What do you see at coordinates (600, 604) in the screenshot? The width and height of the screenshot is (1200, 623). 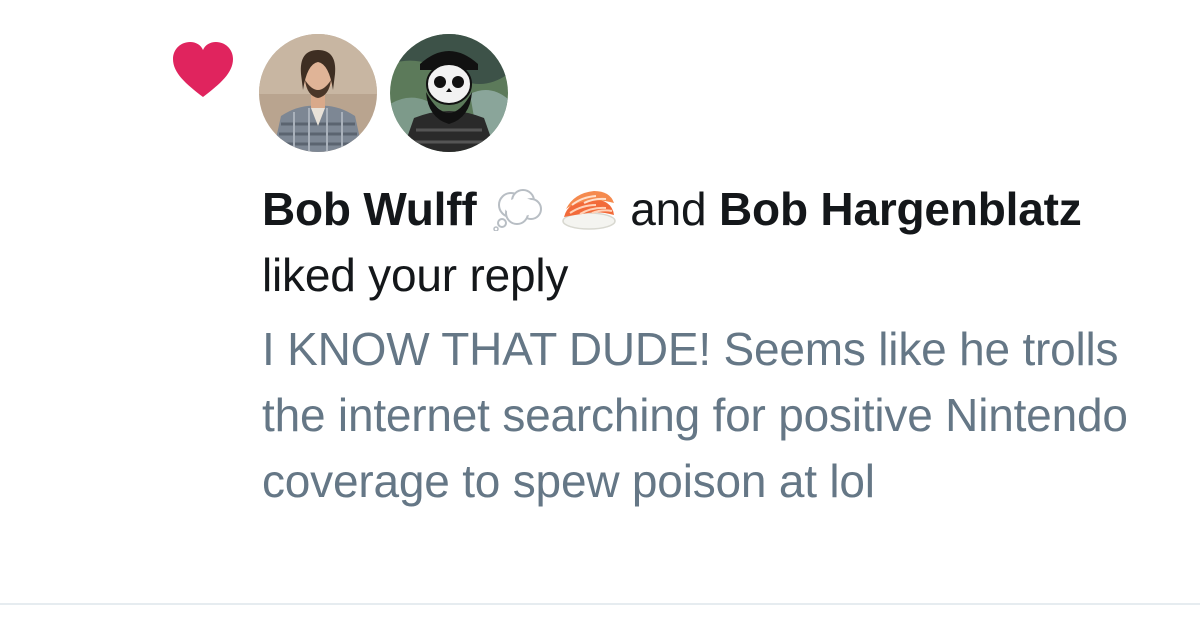 I see `divider` at bounding box center [600, 604].